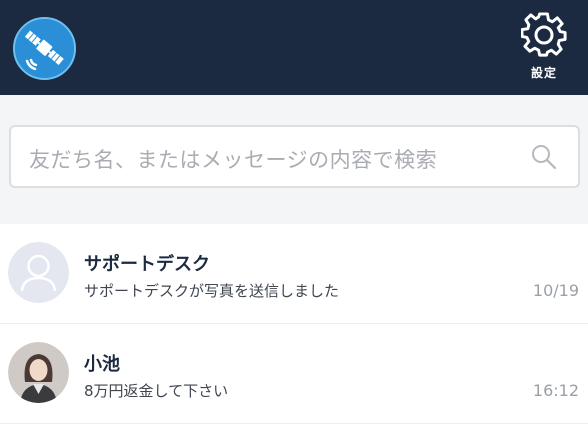  I want to click on chat-preview: サポートデスクが写真を送信しました, so click(212, 291).